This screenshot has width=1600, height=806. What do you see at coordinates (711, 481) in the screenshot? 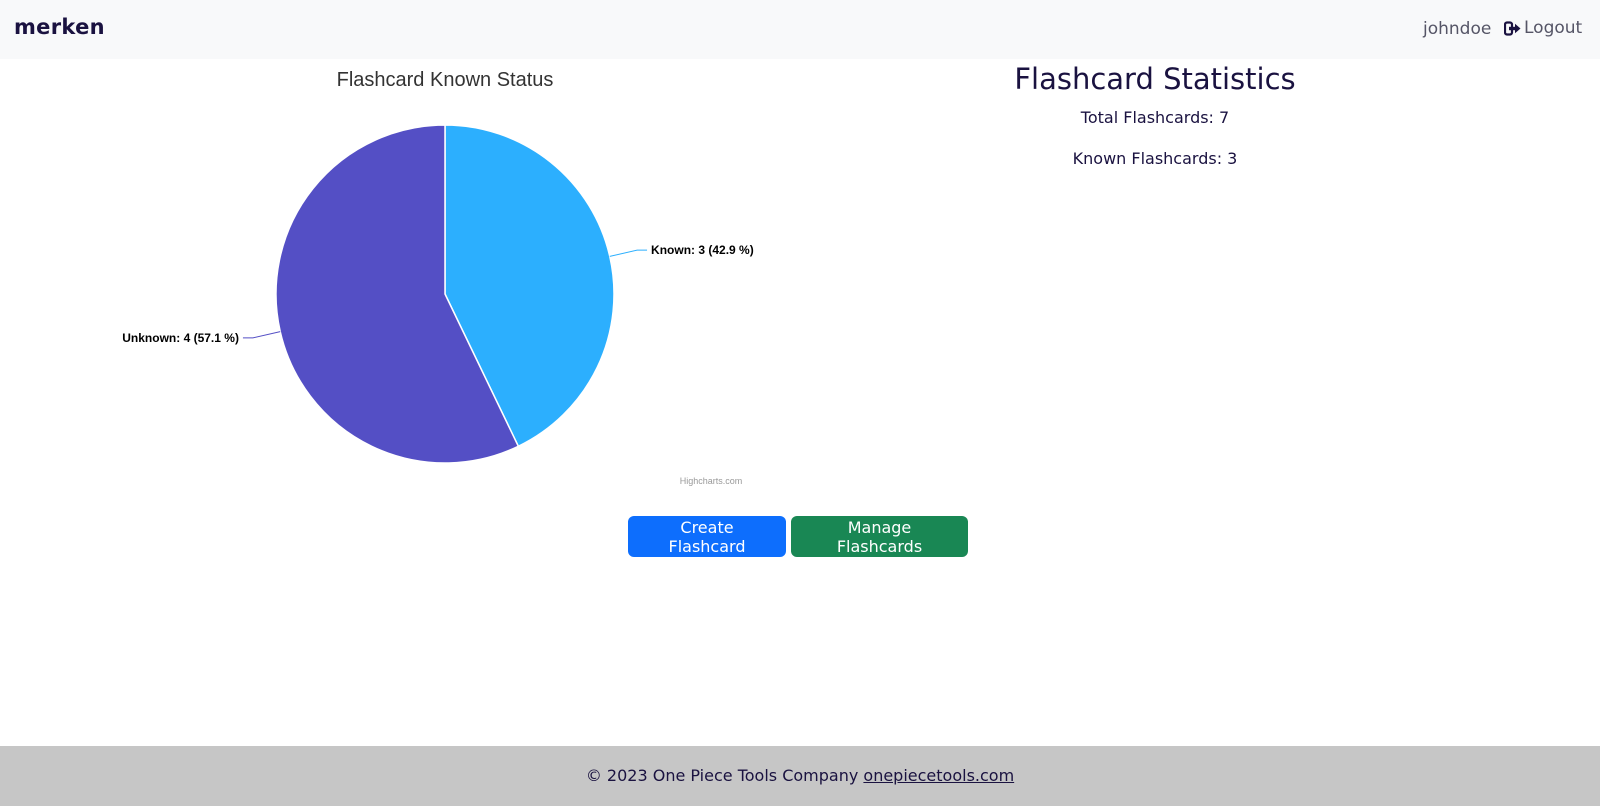
I see `chart-credits: Highcharts.com` at bounding box center [711, 481].